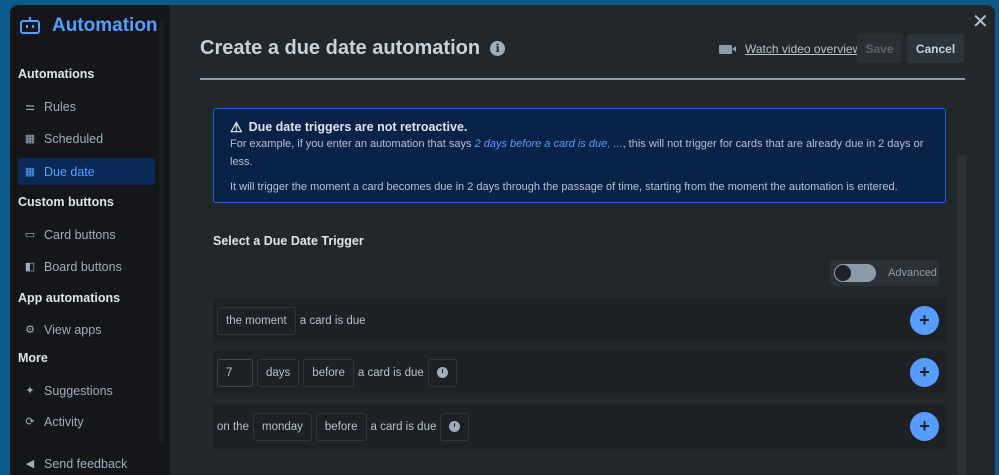  I want to click on brand: Automation, so click(89, 26).